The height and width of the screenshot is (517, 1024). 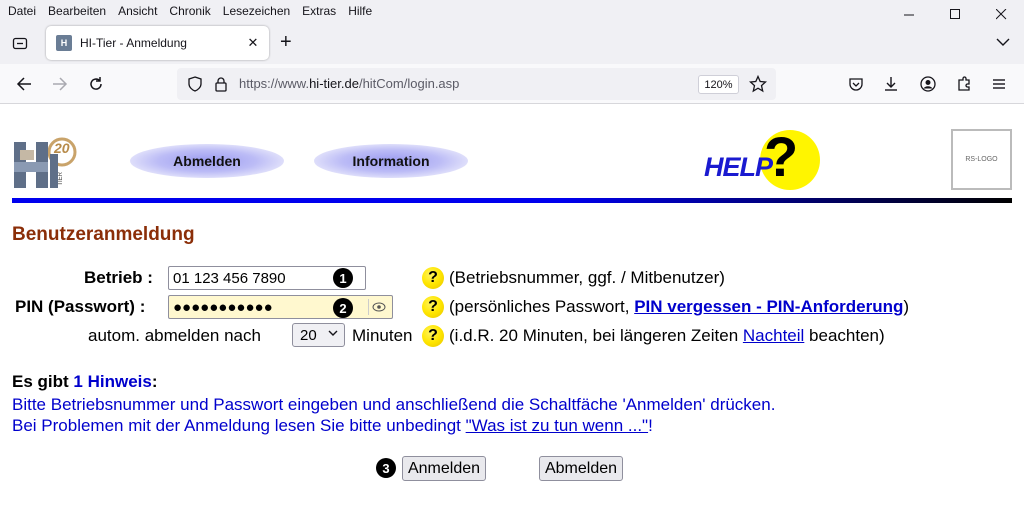 What do you see at coordinates (781, 156) in the screenshot?
I see `help-question-icon: ?` at bounding box center [781, 156].